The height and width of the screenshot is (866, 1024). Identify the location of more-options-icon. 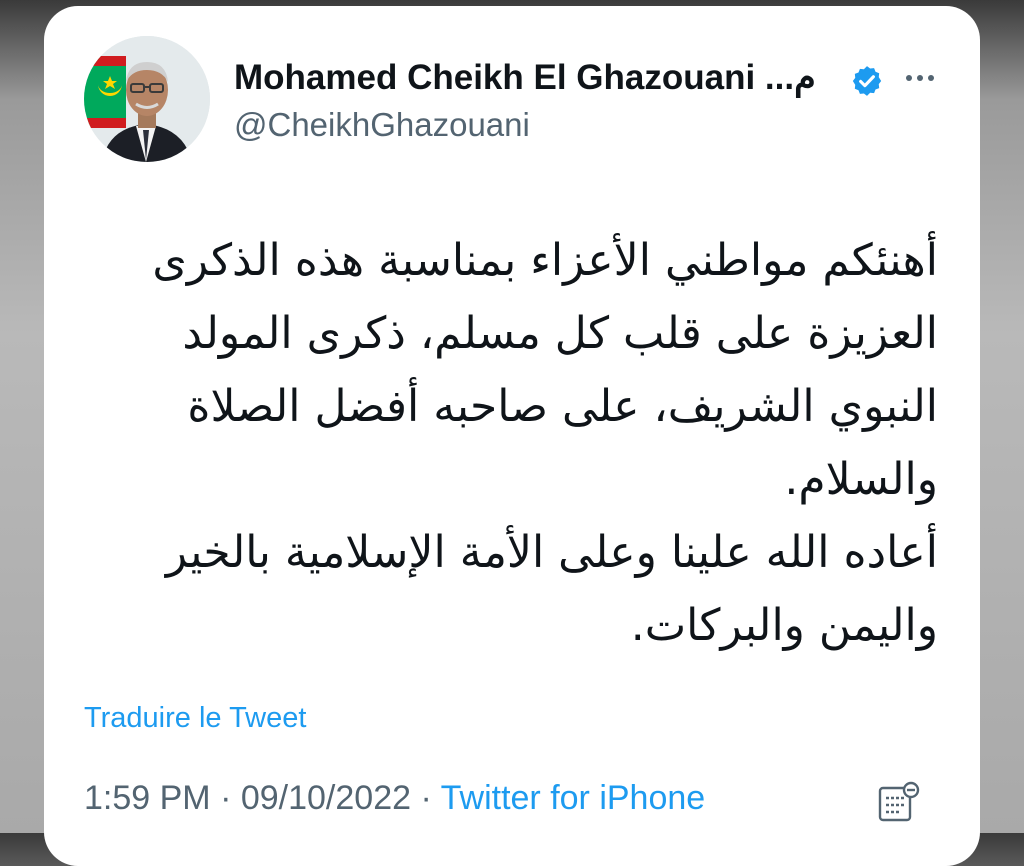
(920, 78).